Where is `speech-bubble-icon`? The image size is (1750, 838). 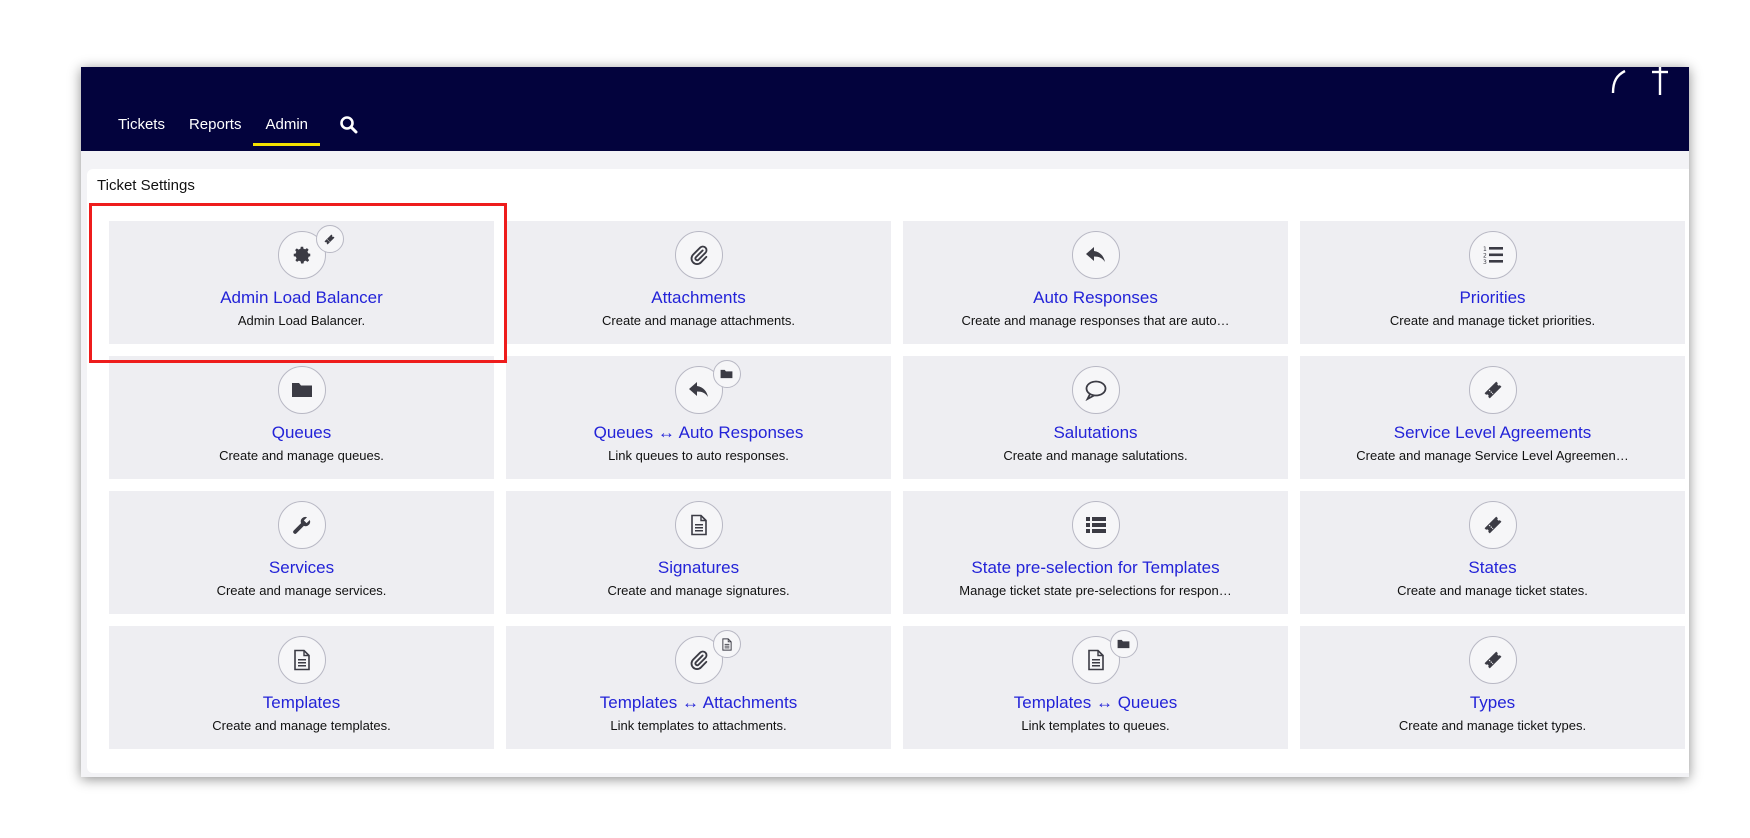
speech-bubble-icon is located at coordinates (1095, 390).